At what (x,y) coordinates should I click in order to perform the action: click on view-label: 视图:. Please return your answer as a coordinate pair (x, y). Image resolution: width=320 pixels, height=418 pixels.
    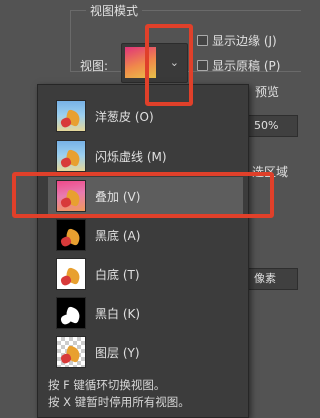
    Looking at the image, I should click on (94, 66).